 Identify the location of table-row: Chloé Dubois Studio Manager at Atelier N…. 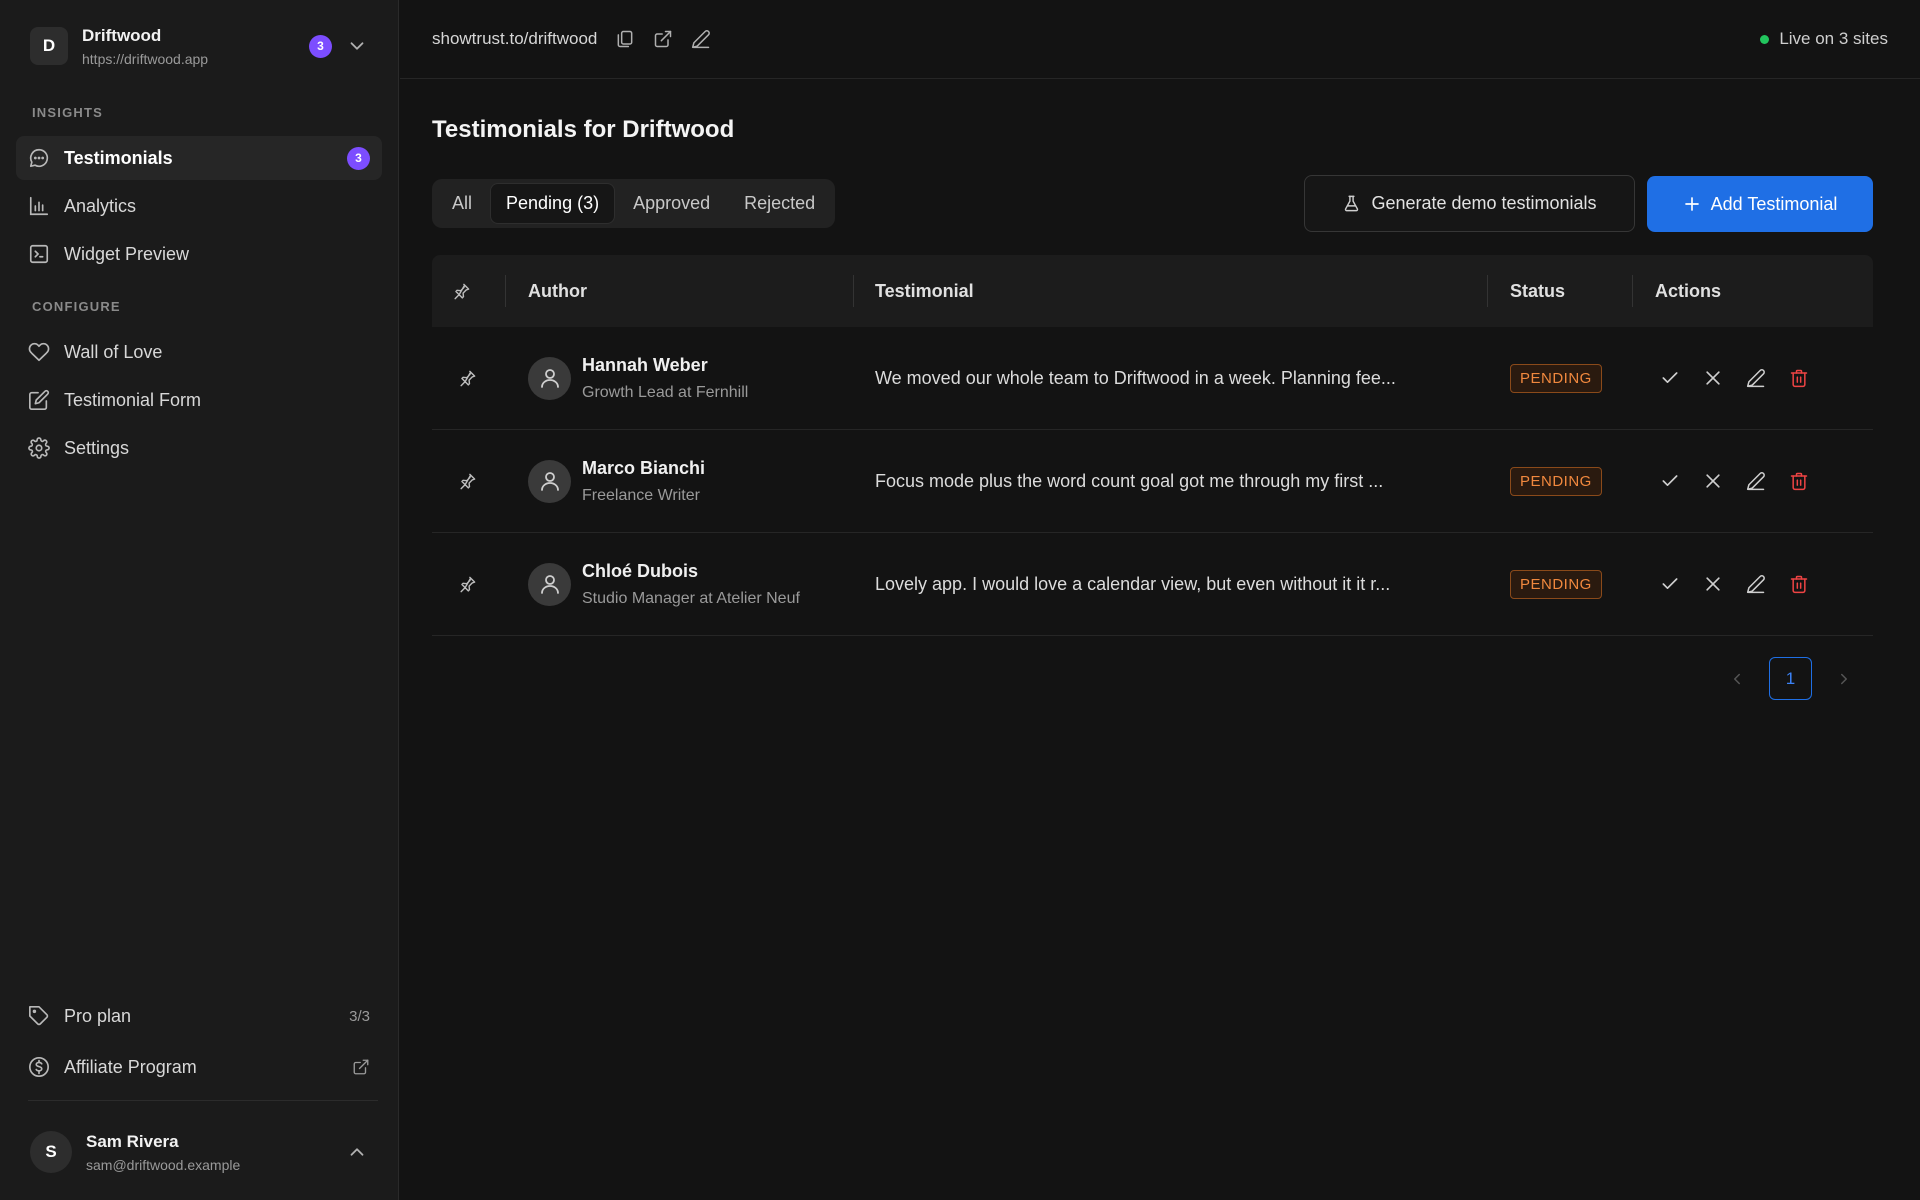
(1152, 584).